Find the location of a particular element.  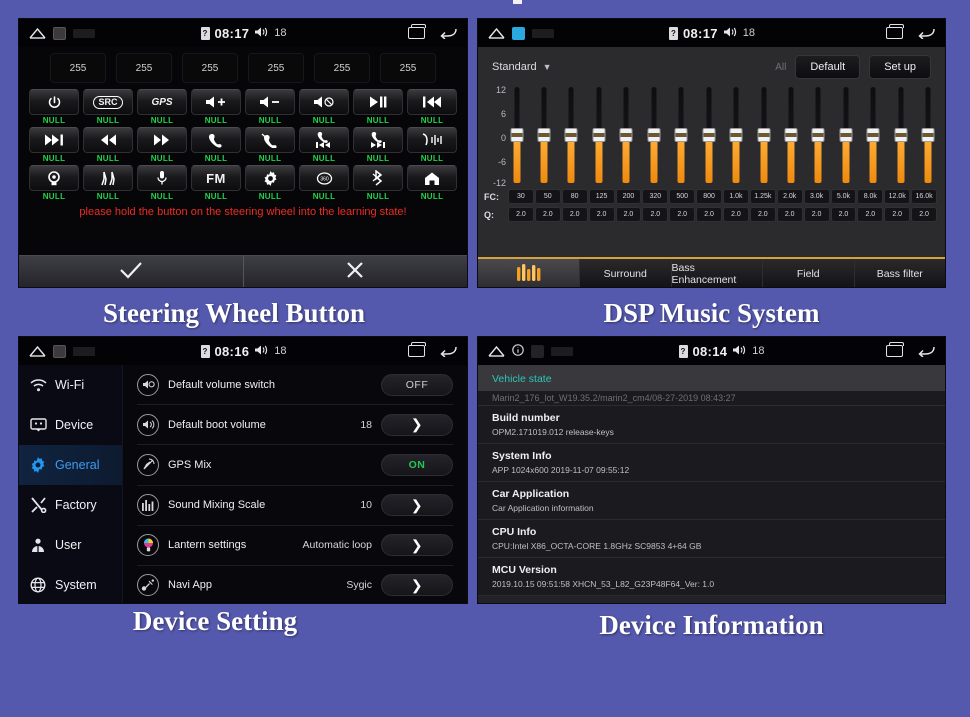

setup-button: Set up is located at coordinates (900, 67).